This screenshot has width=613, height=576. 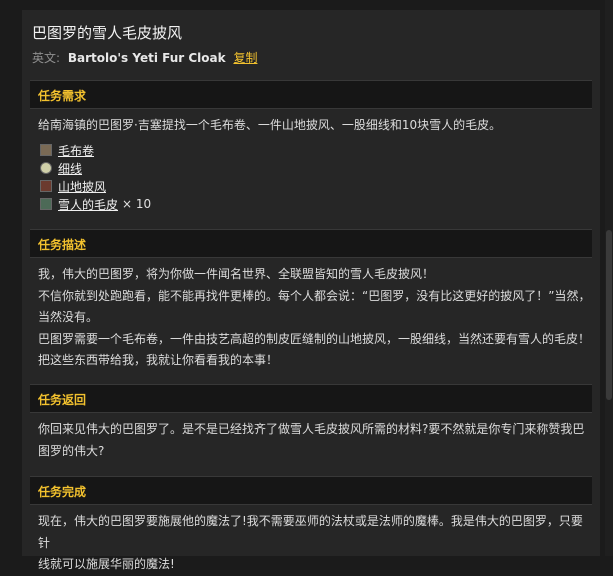 I want to click on yeti-fur-icon, so click(x=46, y=204).